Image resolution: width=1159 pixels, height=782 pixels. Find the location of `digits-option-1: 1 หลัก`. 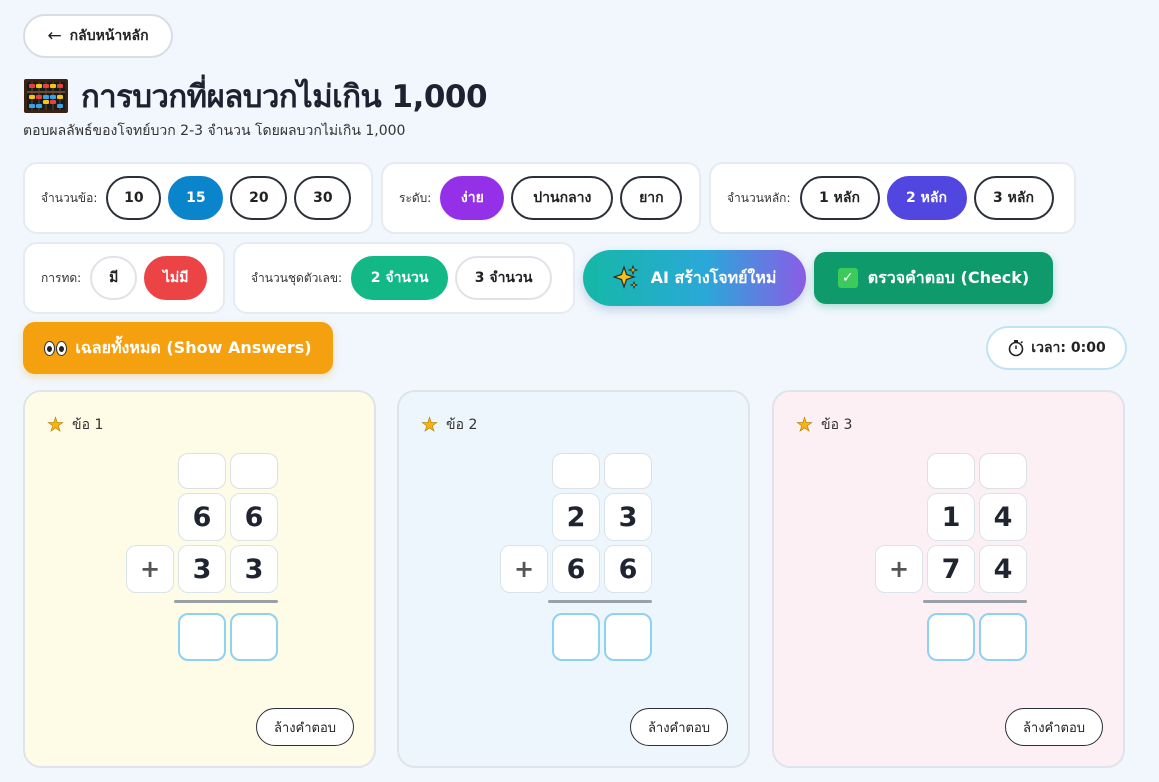

digits-option-1: 1 หลัก is located at coordinates (839, 198).